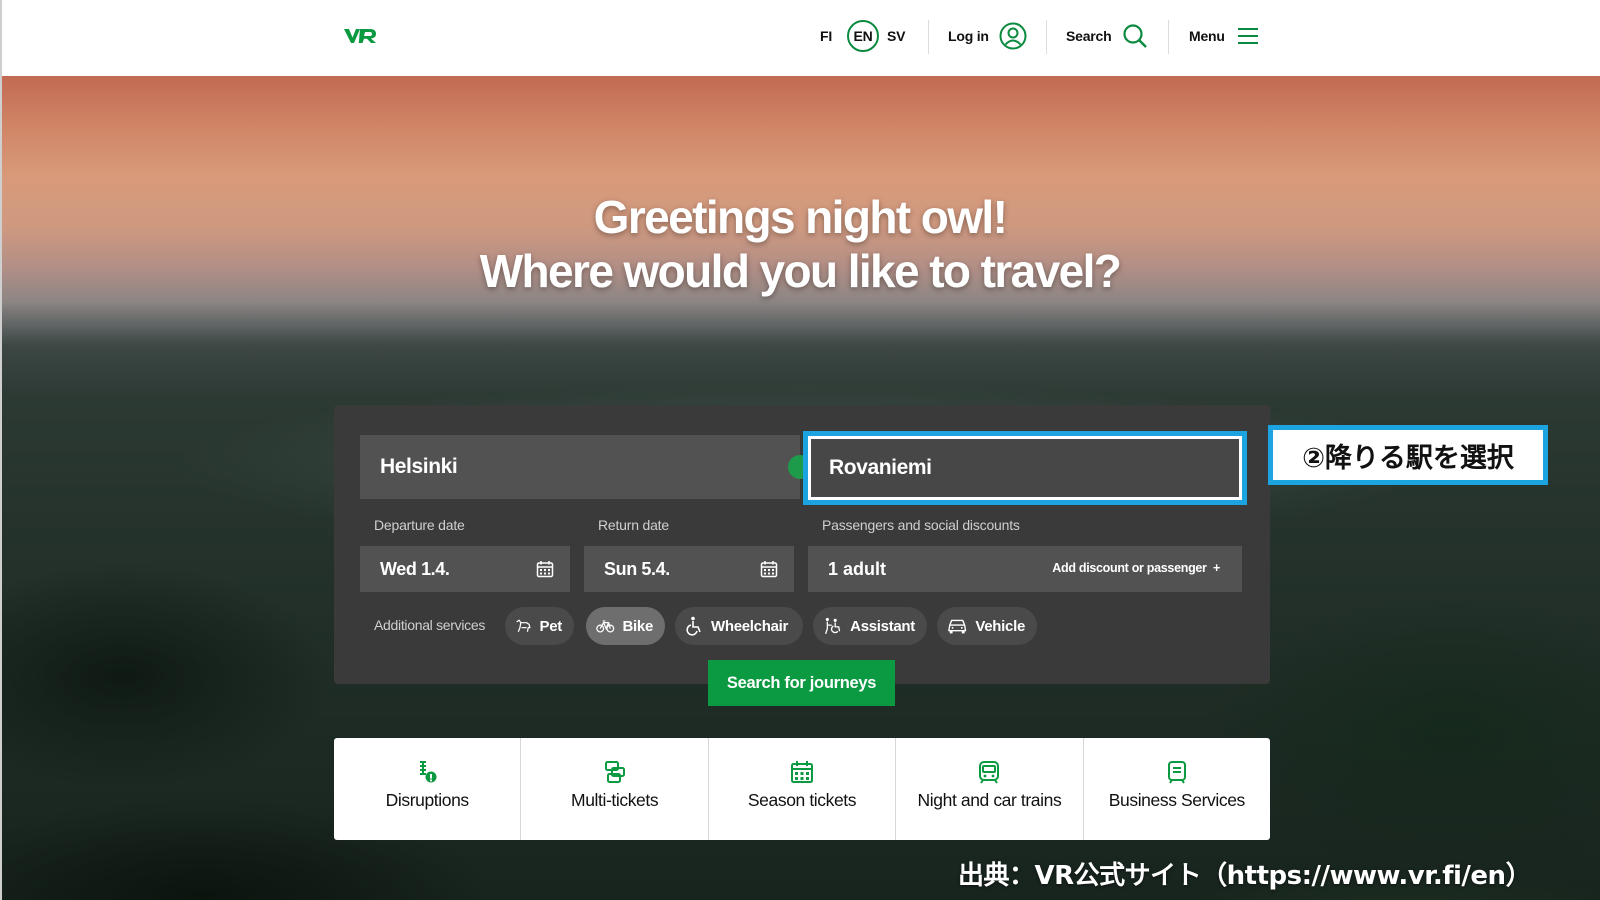 Image resolution: width=1600 pixels, height=900 pixels. I want to click on search-icon, so click(1135, 36).